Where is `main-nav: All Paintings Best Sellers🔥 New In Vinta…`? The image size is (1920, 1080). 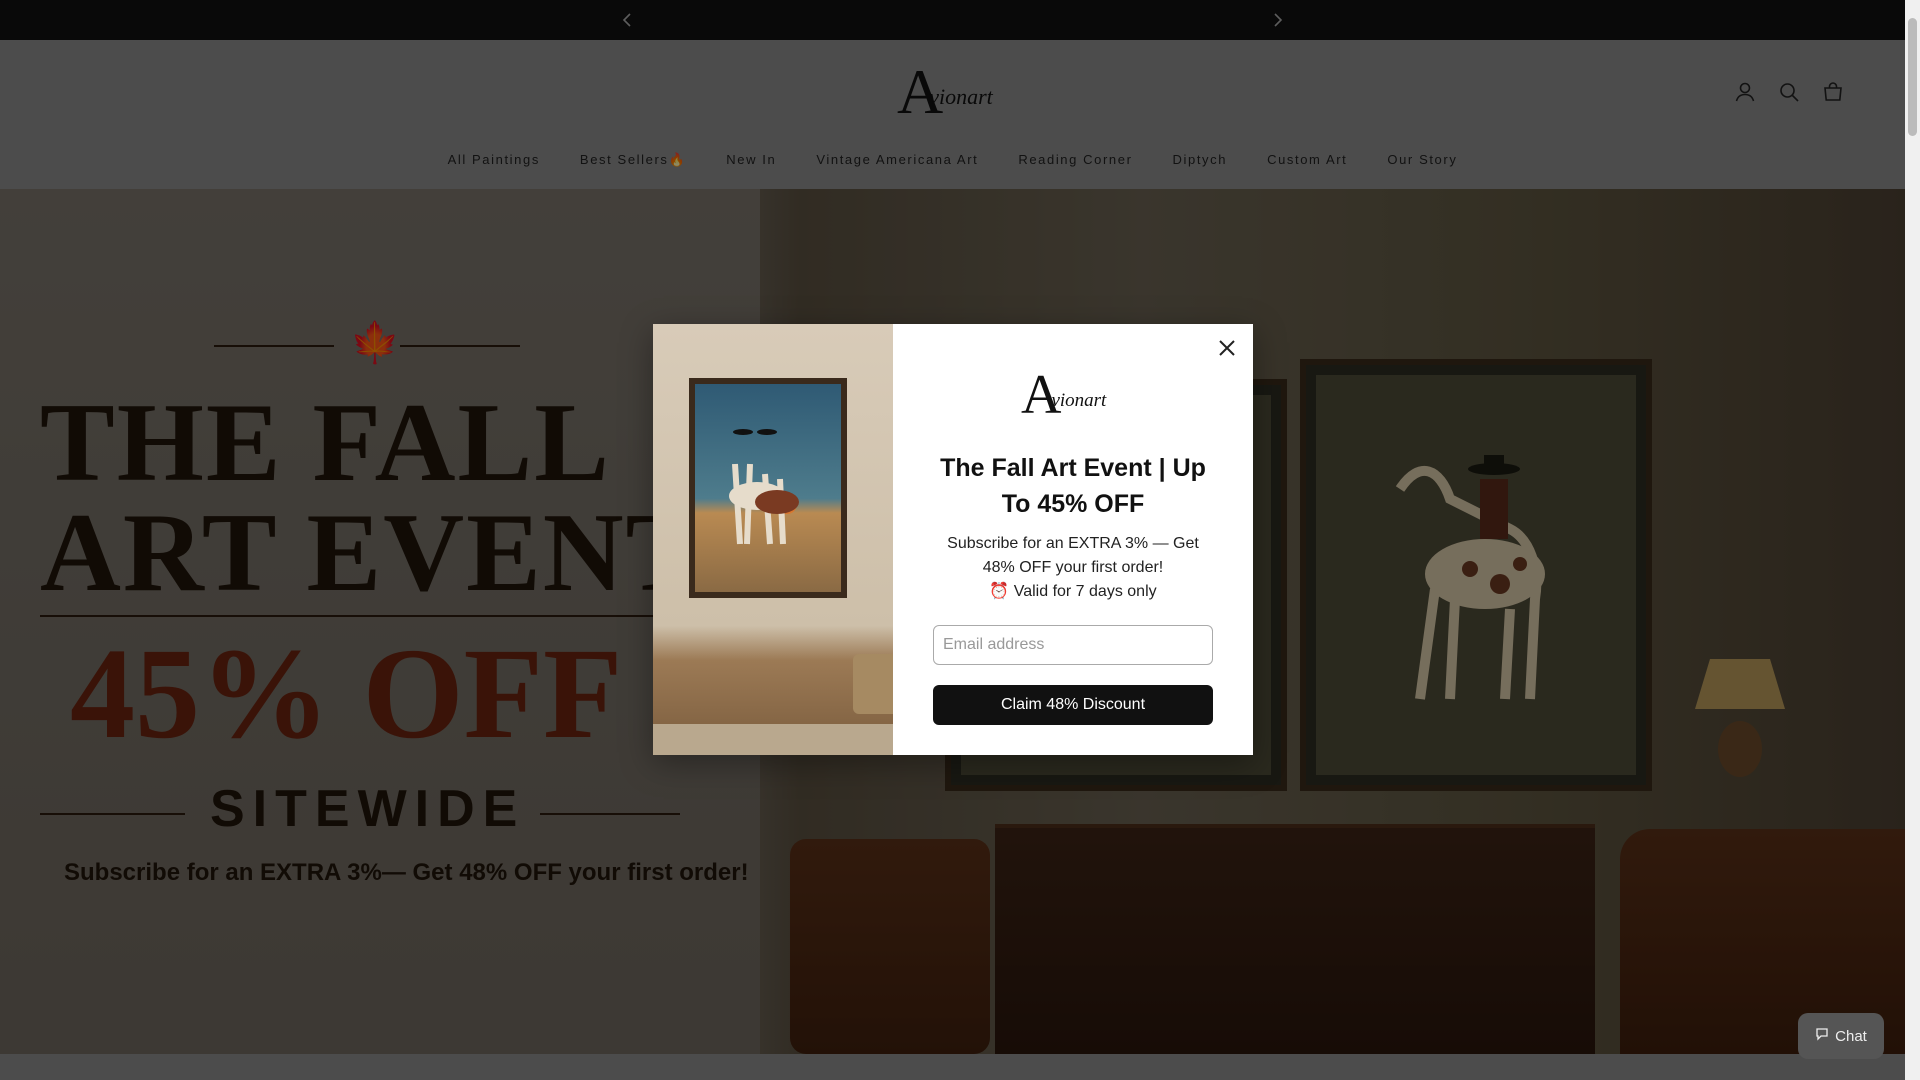
main-nav: All Paintings Best Sellers🔥 New In Vinta… is located at coordinates (952, 160).